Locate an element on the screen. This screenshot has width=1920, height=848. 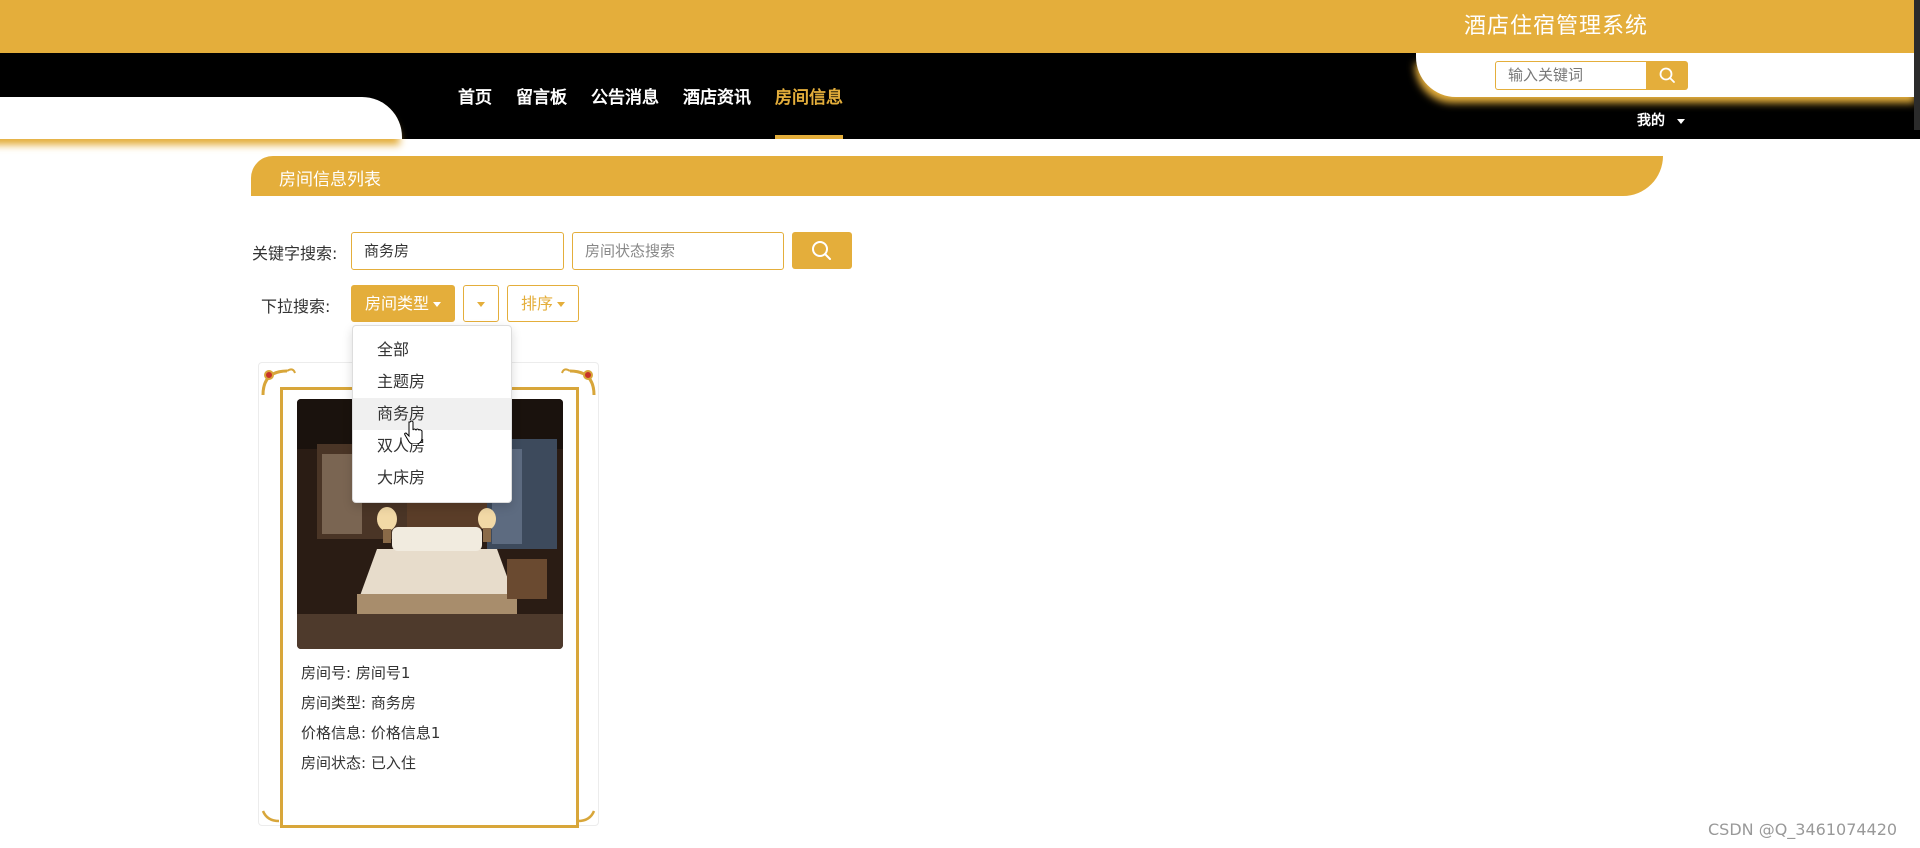
room-status-label: 房间状态: is located at coordinates (334, 763).